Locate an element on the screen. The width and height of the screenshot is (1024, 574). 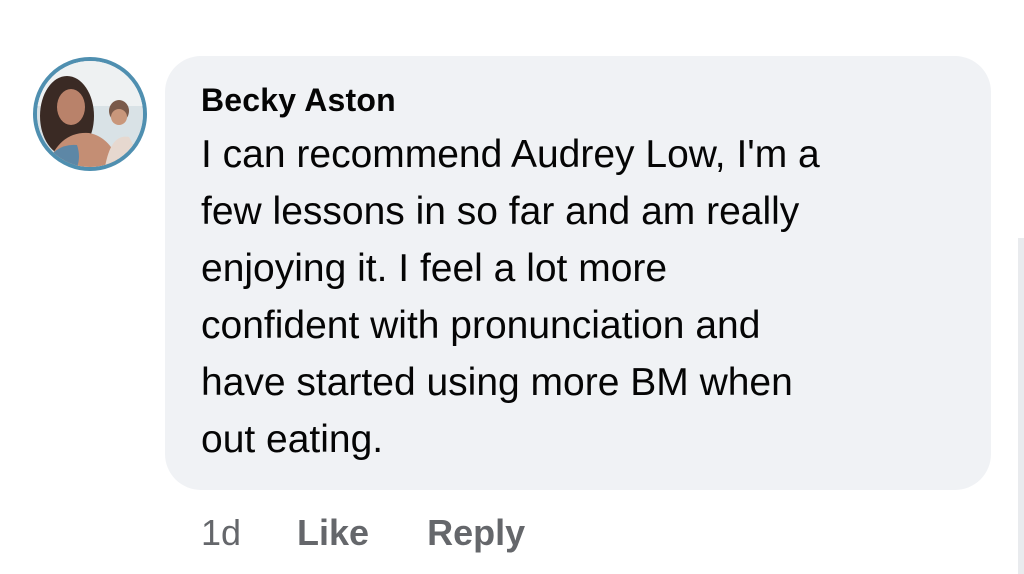
comment-actions: 1d Like Reply is located at coordinates (363, 533).